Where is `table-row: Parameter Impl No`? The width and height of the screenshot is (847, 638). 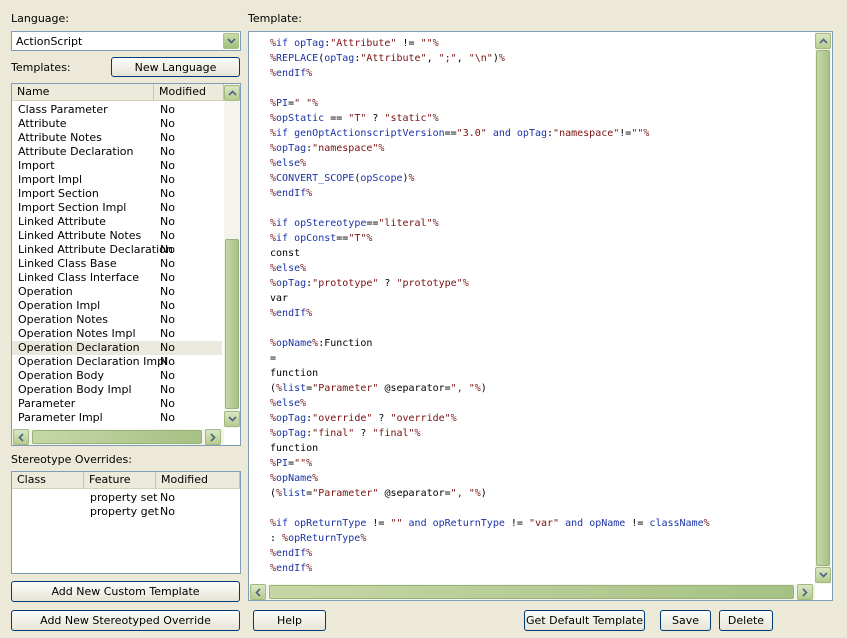 table-row: Parameter Impl No is located at coordinates (117, 418).